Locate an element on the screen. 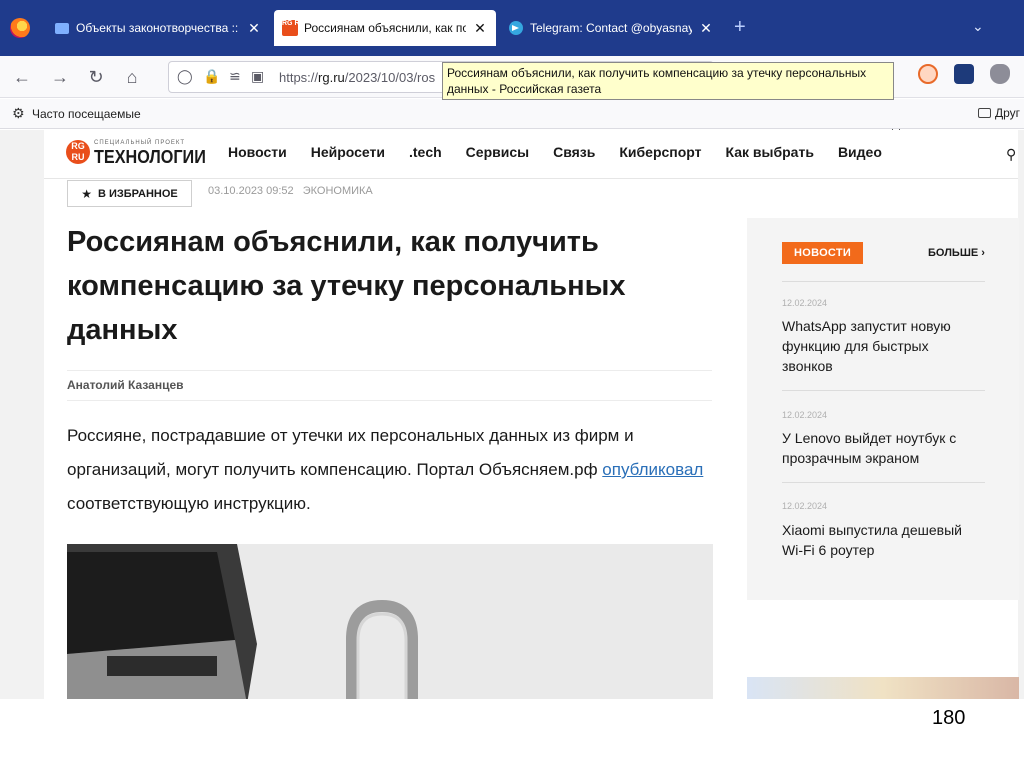 This screenshot has width=1024, height=767. star-icon: ★ is located at coordinates (86, 193).